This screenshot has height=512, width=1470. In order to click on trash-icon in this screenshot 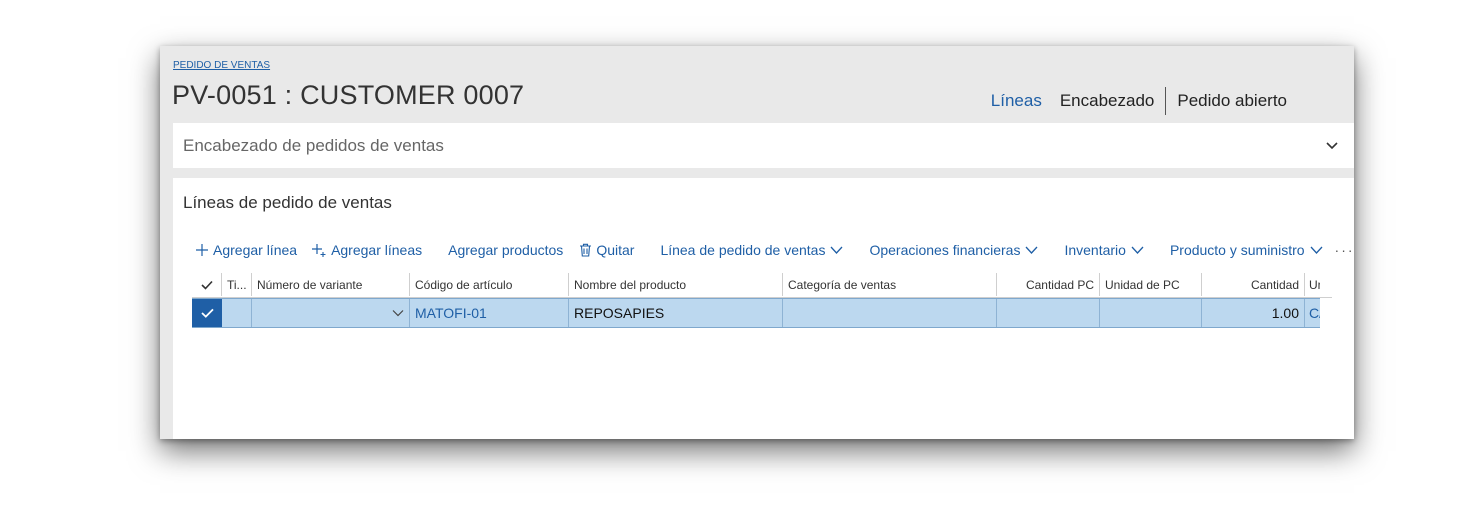, I will do `click(586, 250)`.